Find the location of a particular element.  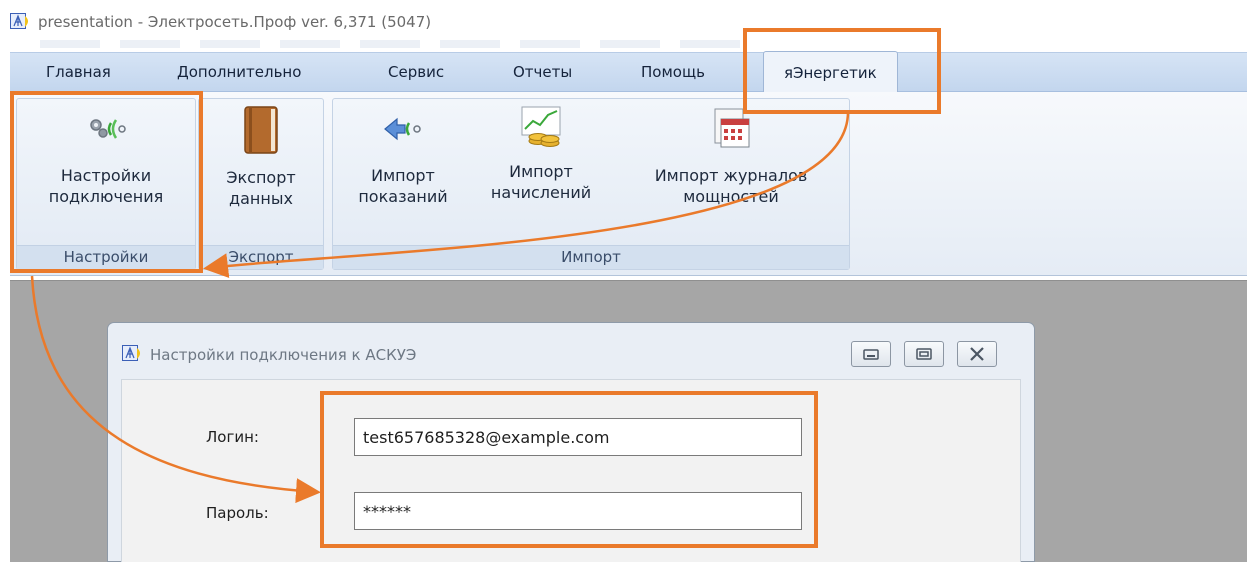

arrow-settings-to-fields is located at coordinates (175, 389).